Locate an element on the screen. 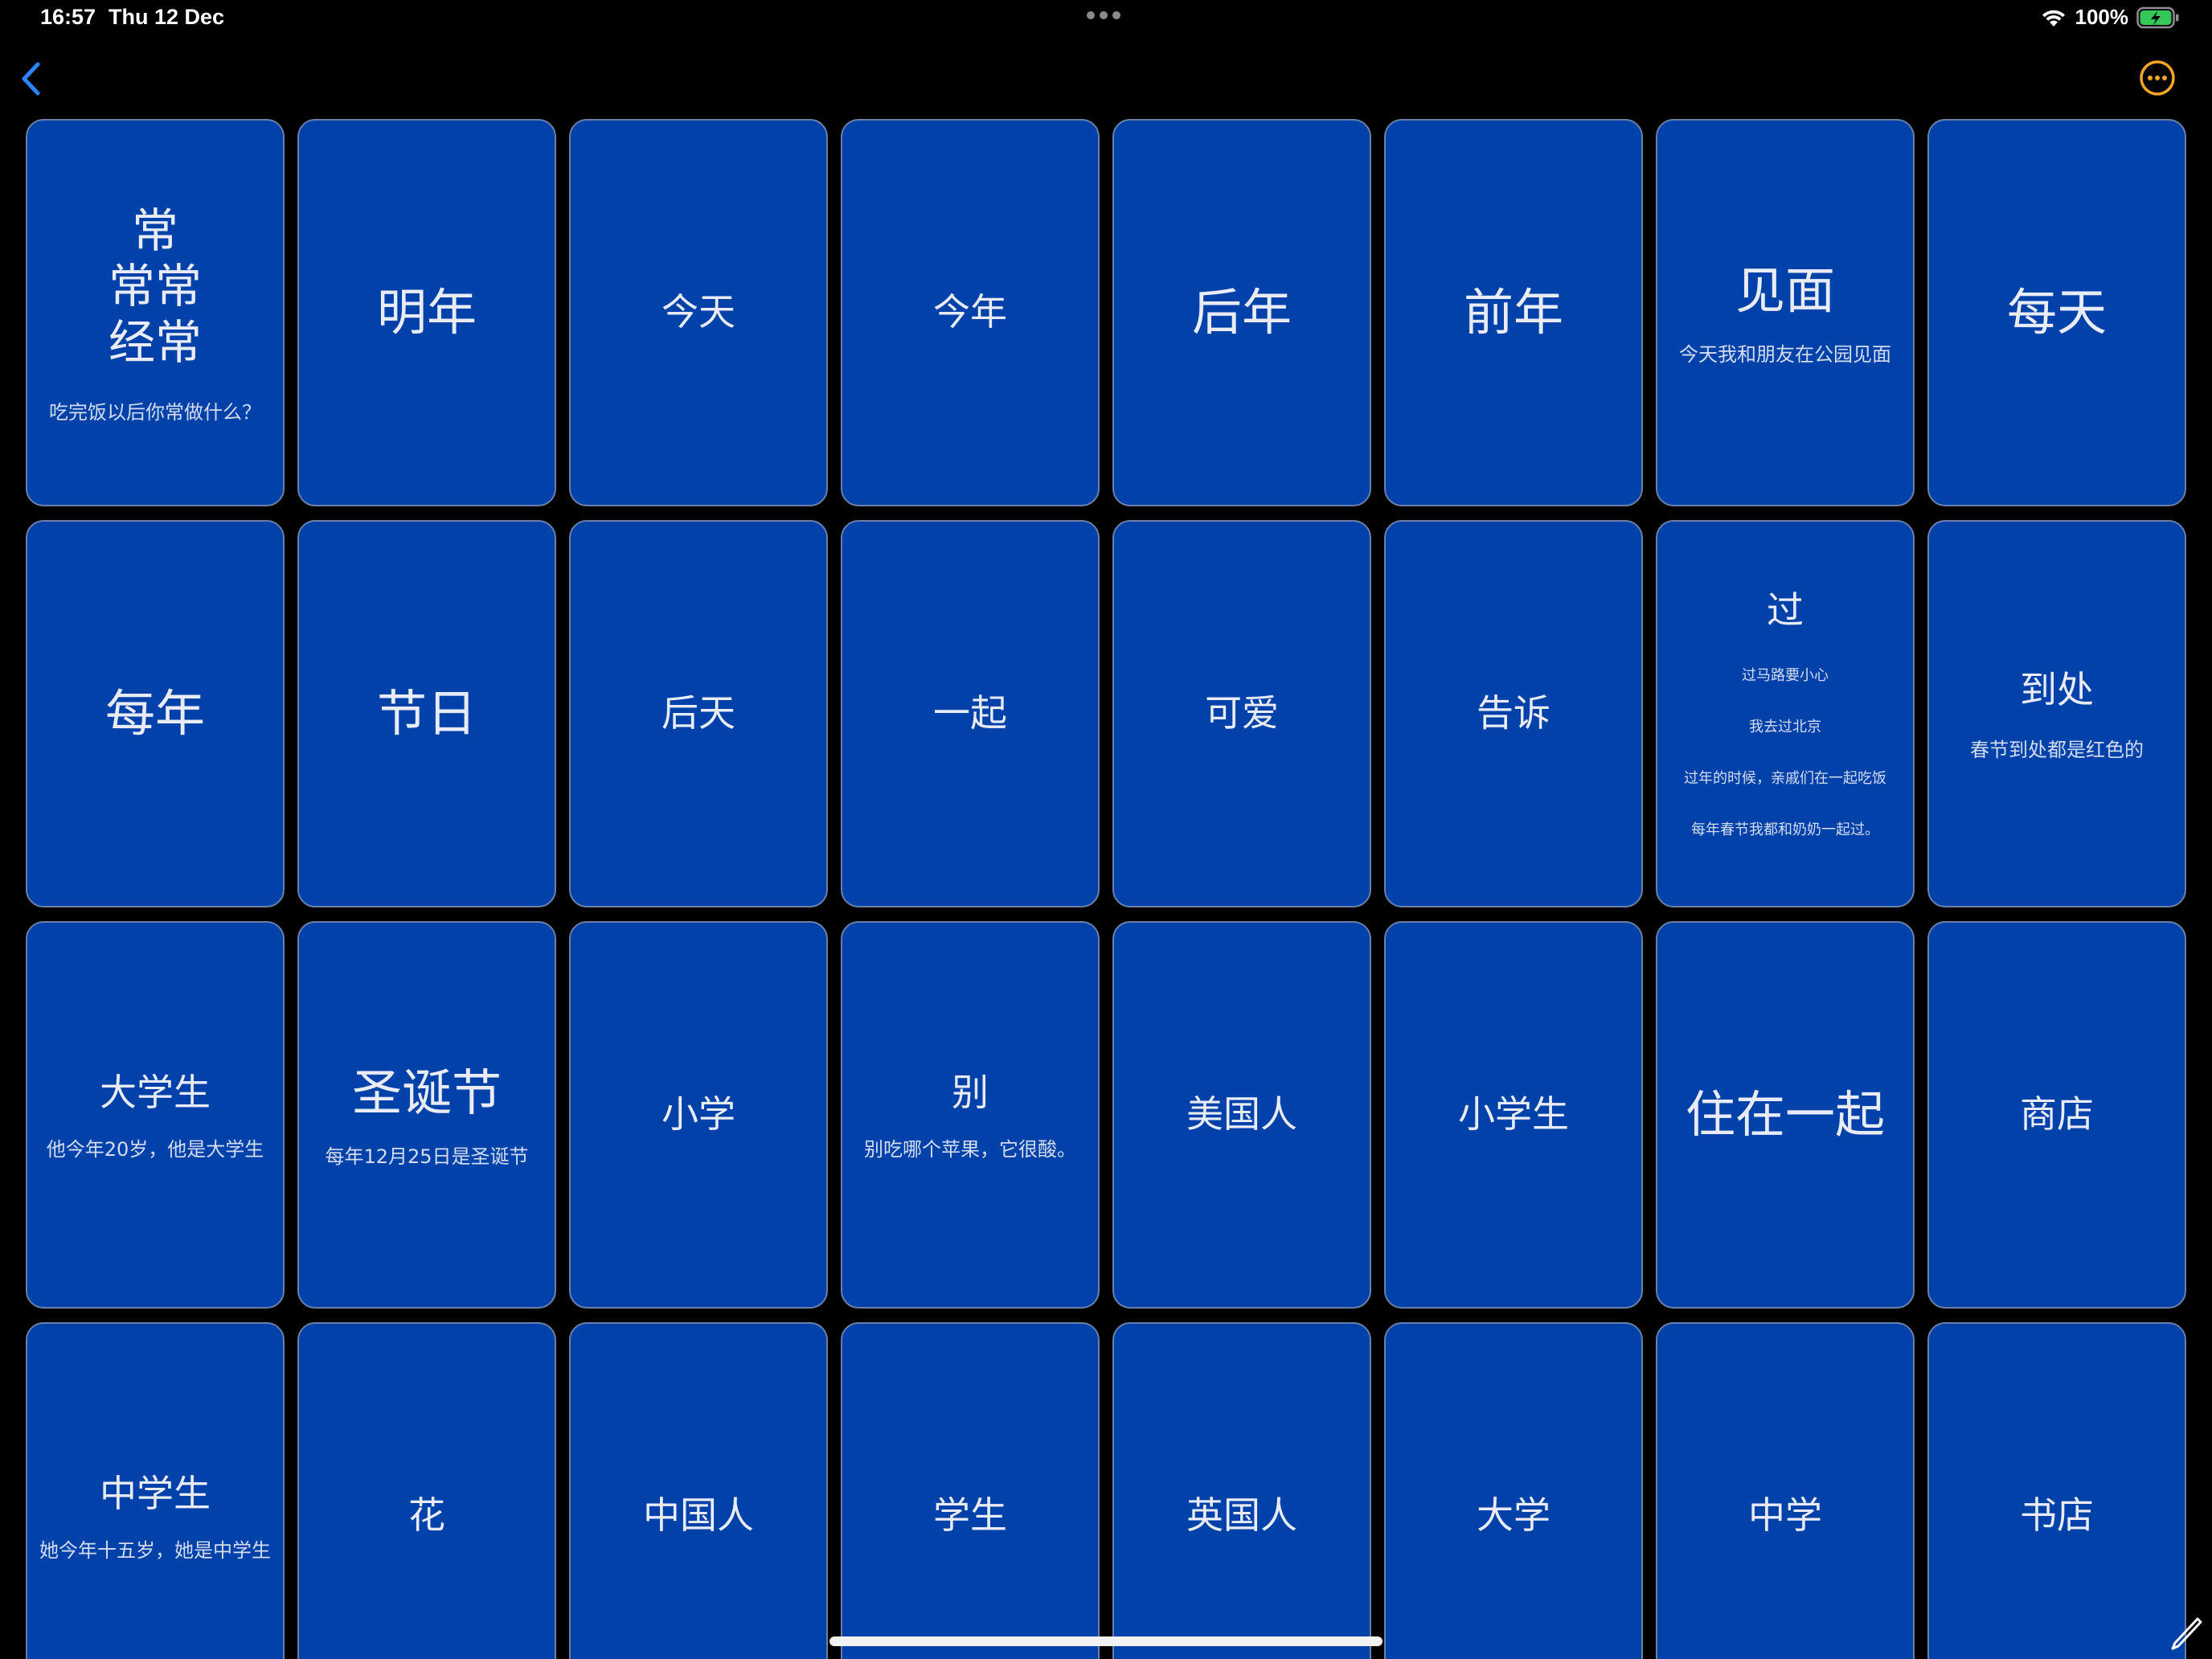  card-term: 后天 is located at coordinates (698, 713).